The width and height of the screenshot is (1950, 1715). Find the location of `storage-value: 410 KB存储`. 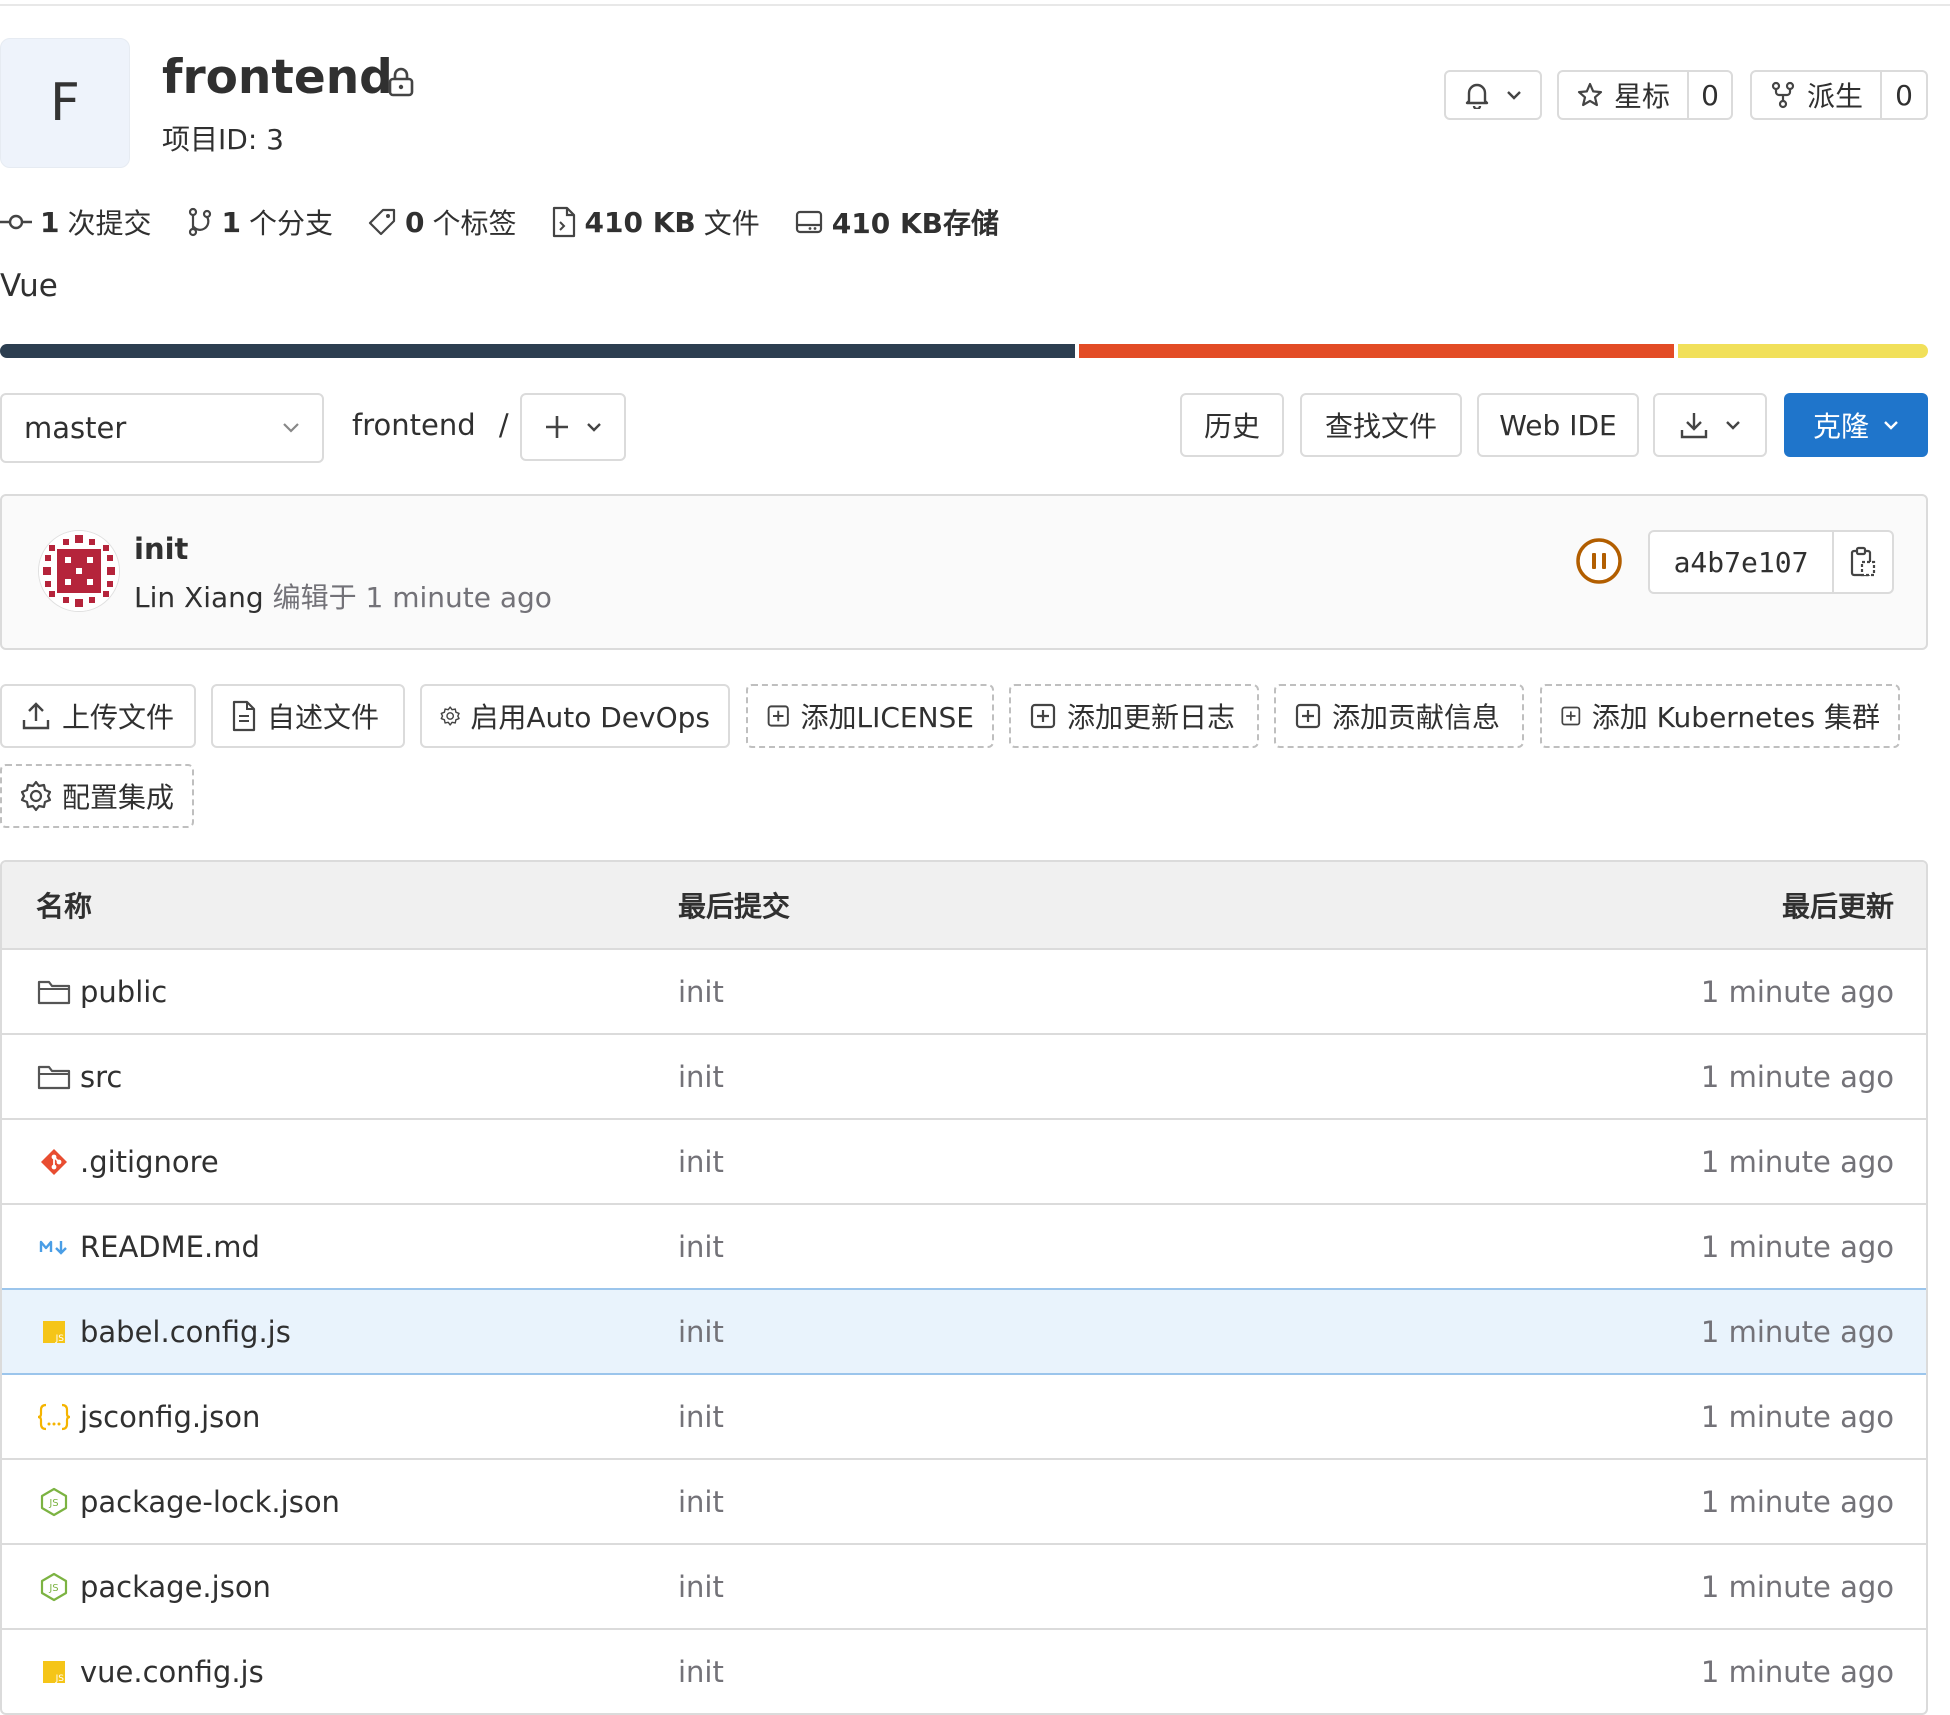

storage-value: 410 KB存储 is located at coordinates (915, 223).